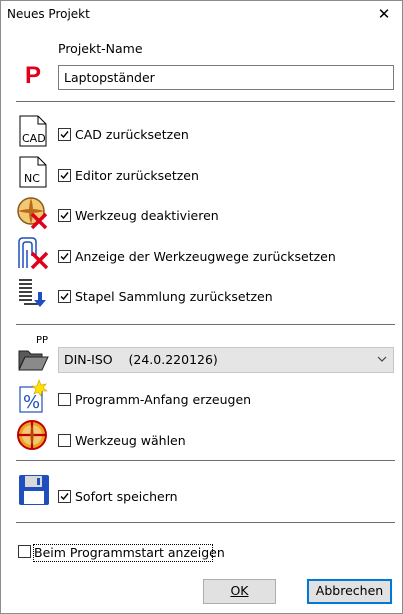 The height and width of the screenshot is (614, 403). I want to click on folder-open-icon, so click(34, 359).